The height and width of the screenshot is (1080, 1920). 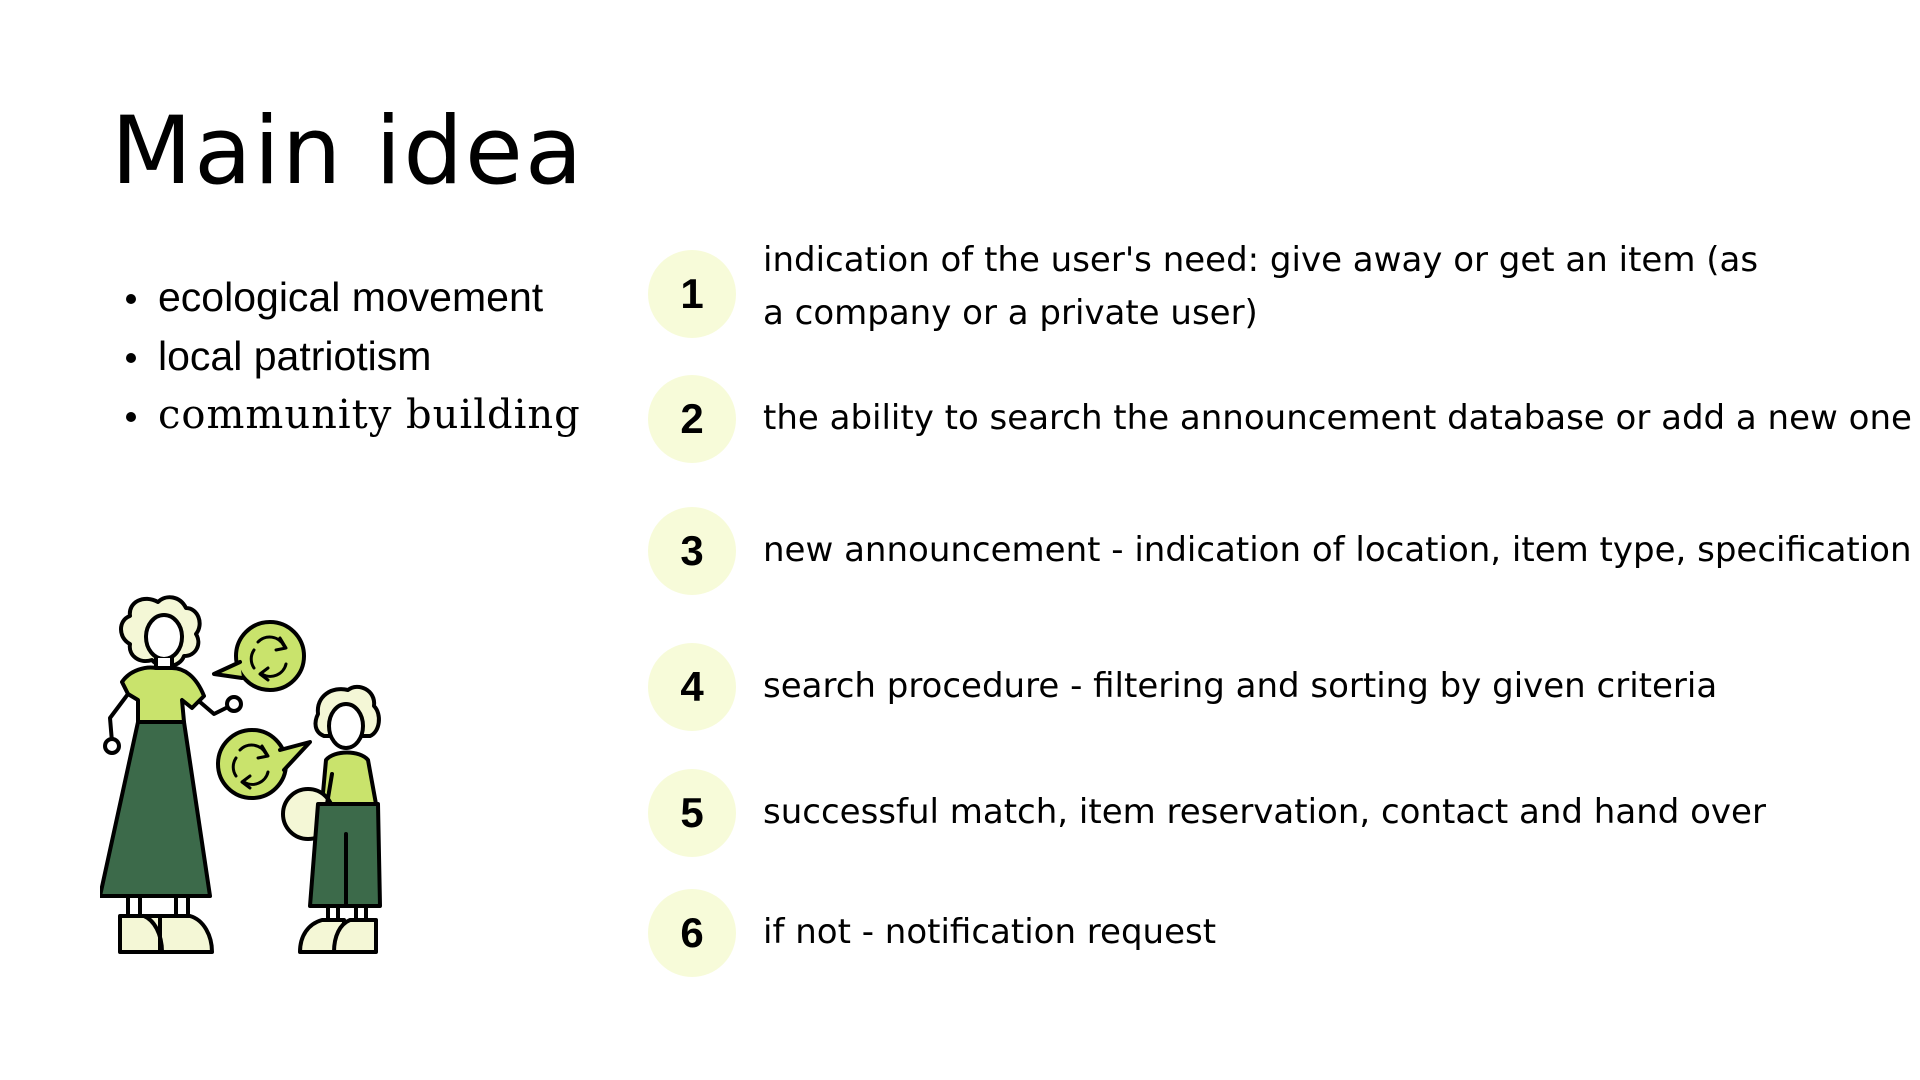 What do you see at coordinates (241, 774) in the screenshot?
I see `mother-and-child-recycling-illustration` at bounding box center [241, 774].